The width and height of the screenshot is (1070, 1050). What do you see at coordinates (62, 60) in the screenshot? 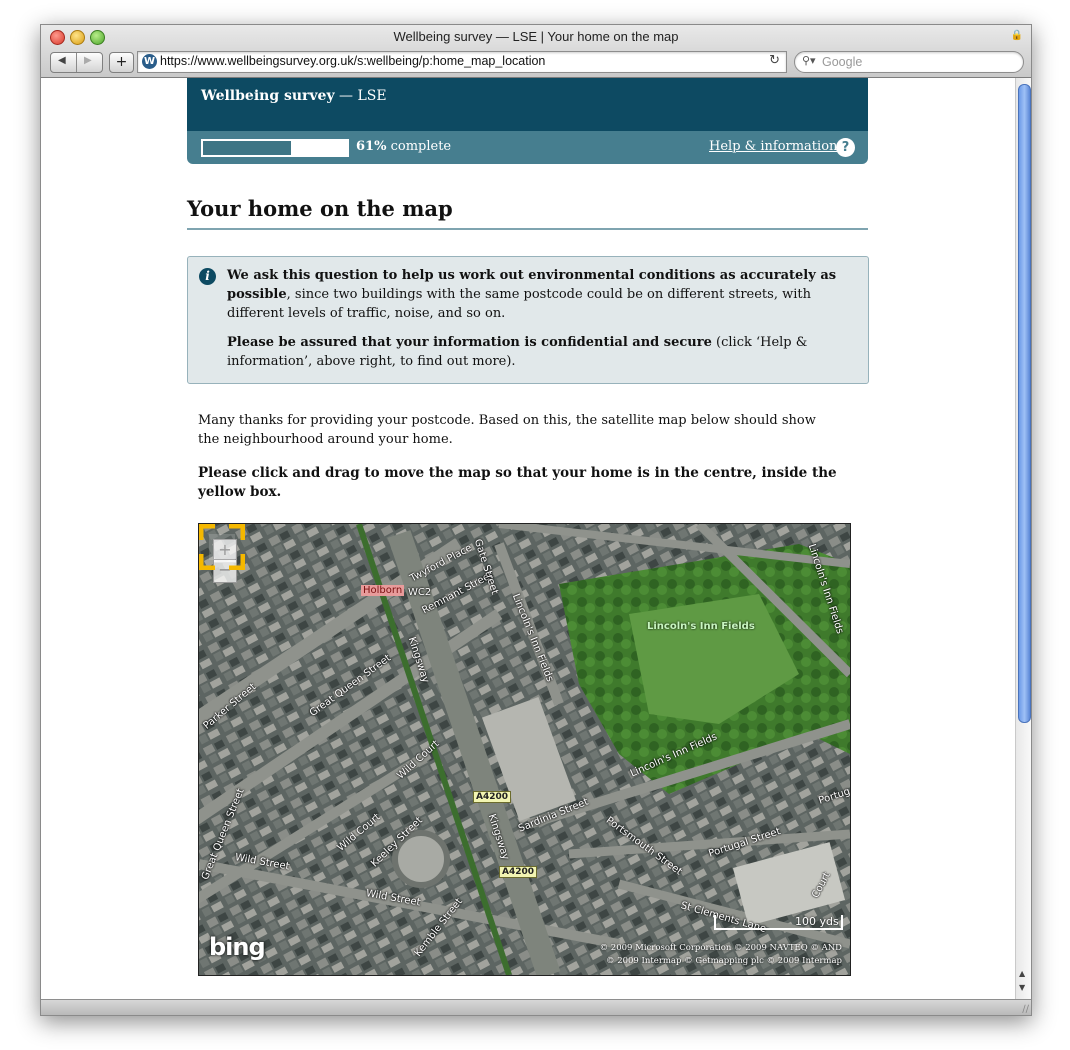
I see `back-icon: ◀` at bounding box center [62, 60].